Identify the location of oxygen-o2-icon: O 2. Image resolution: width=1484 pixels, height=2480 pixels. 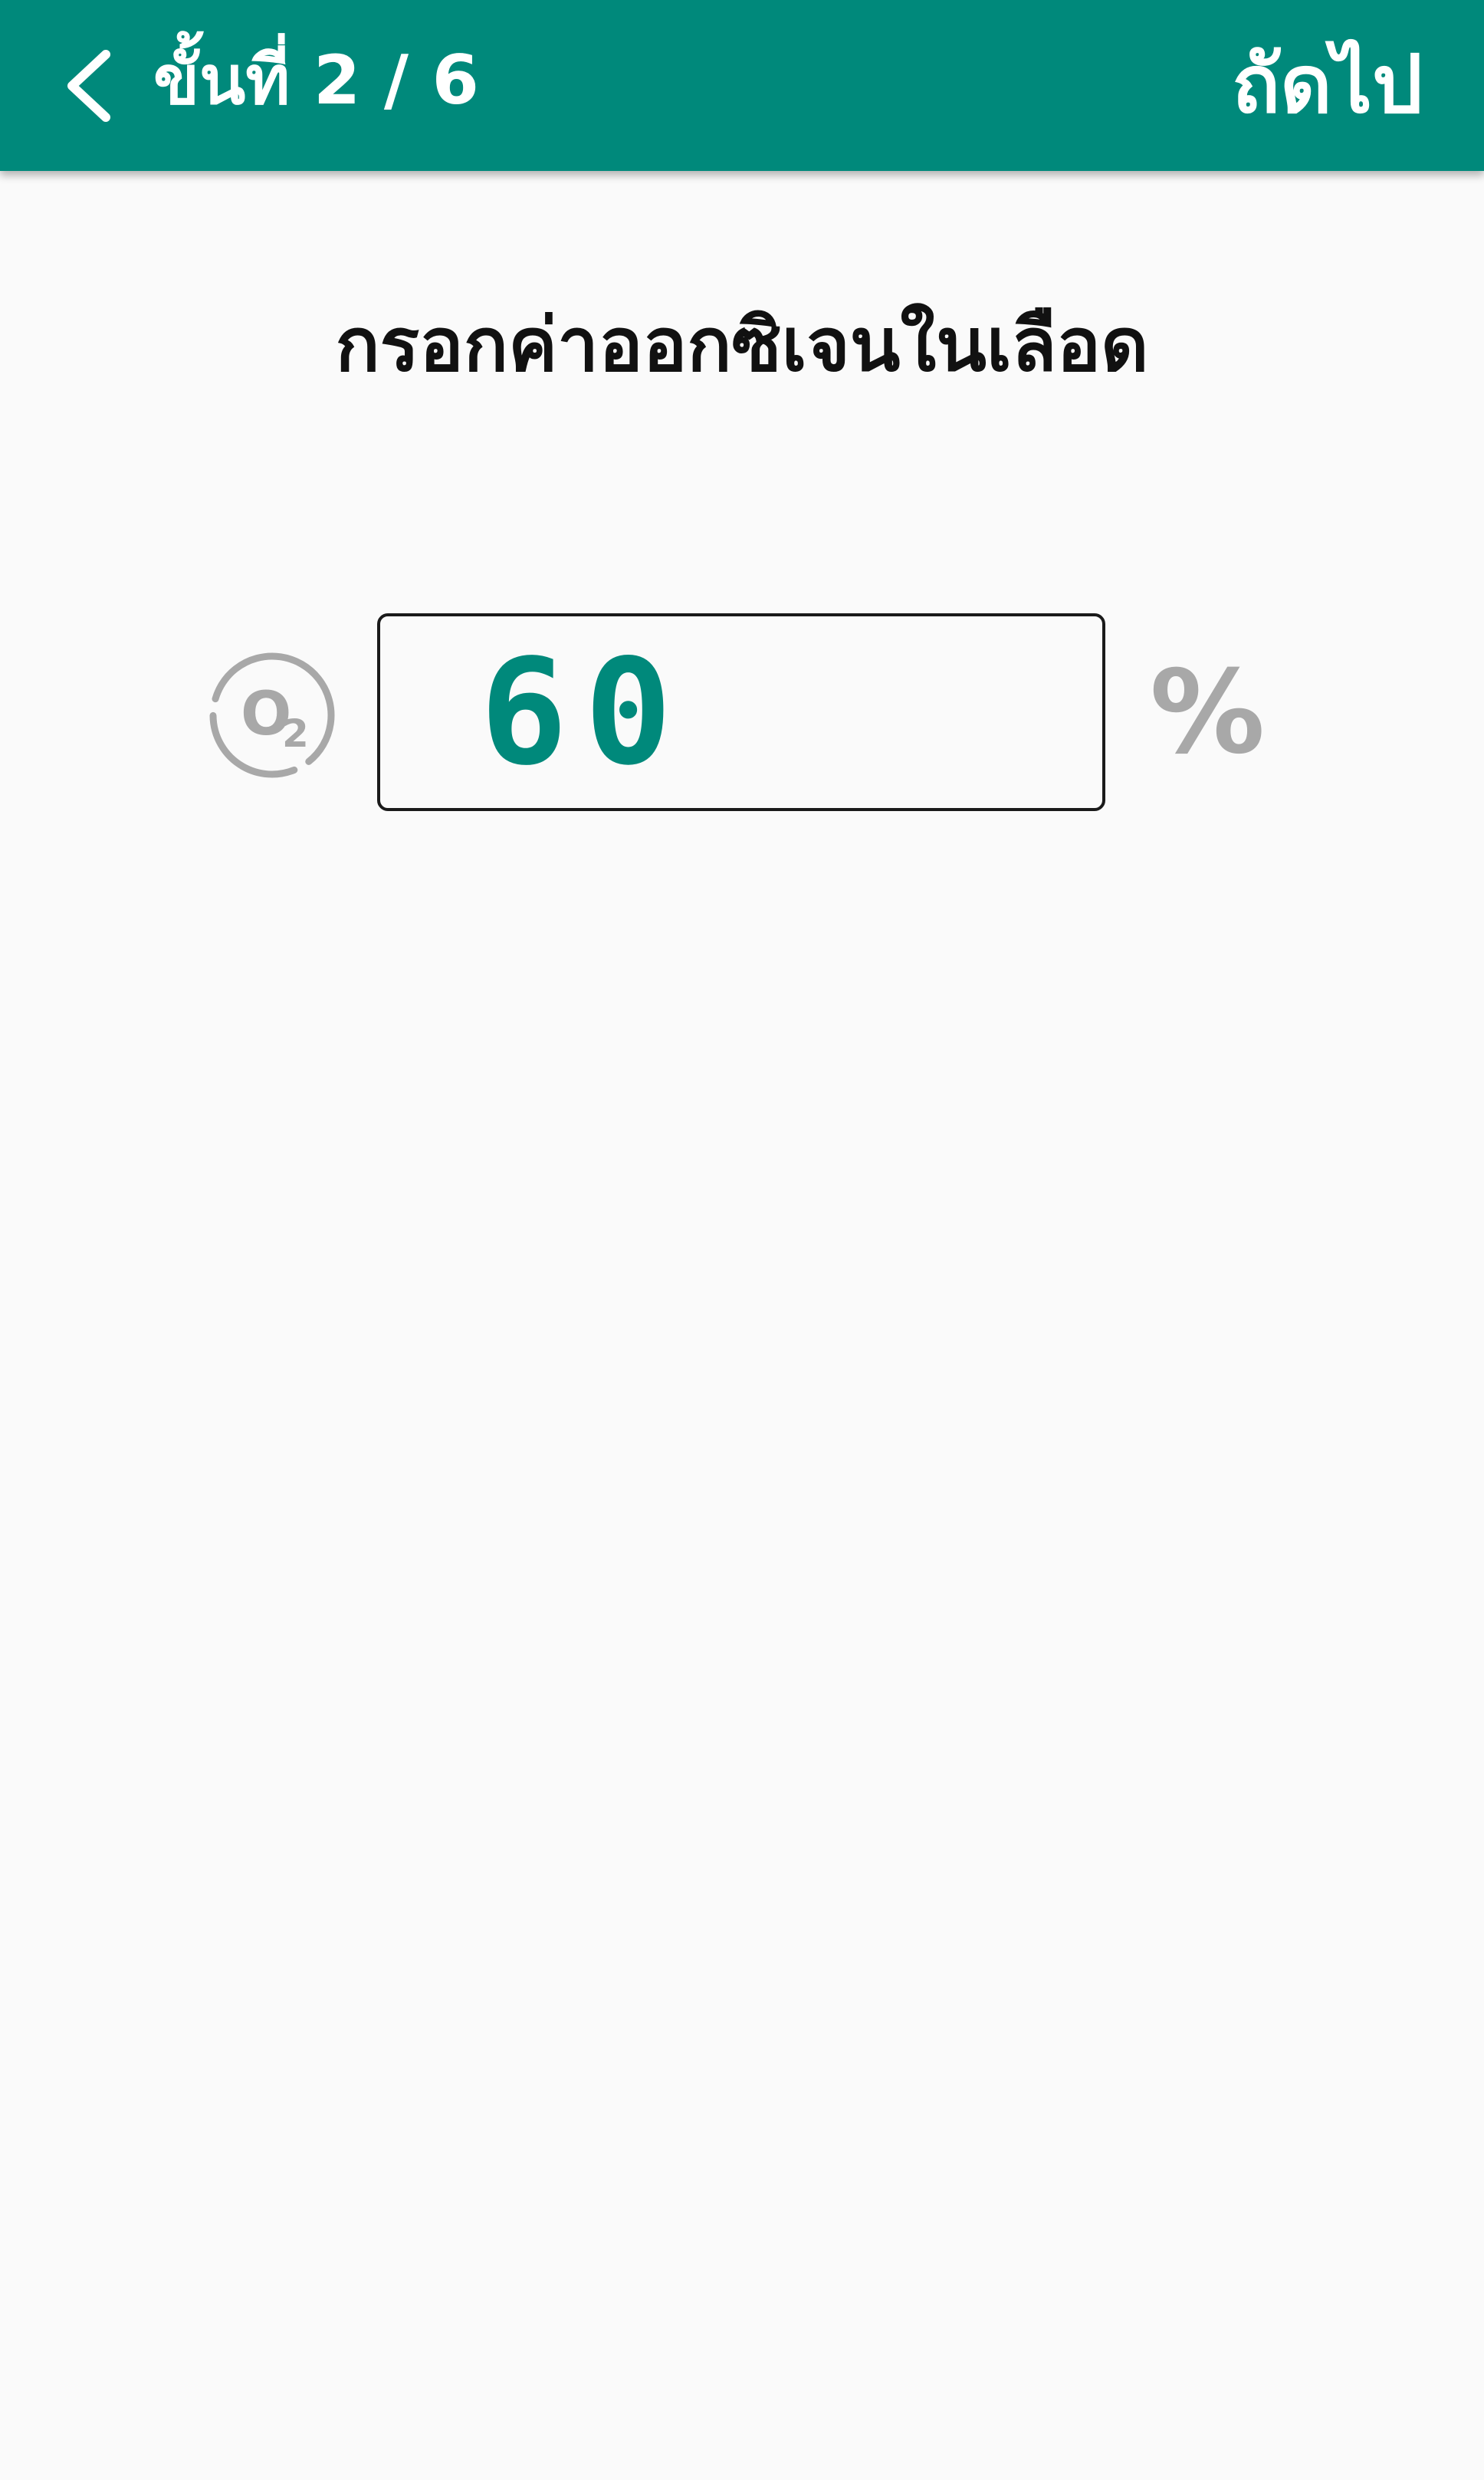
(272, 715).